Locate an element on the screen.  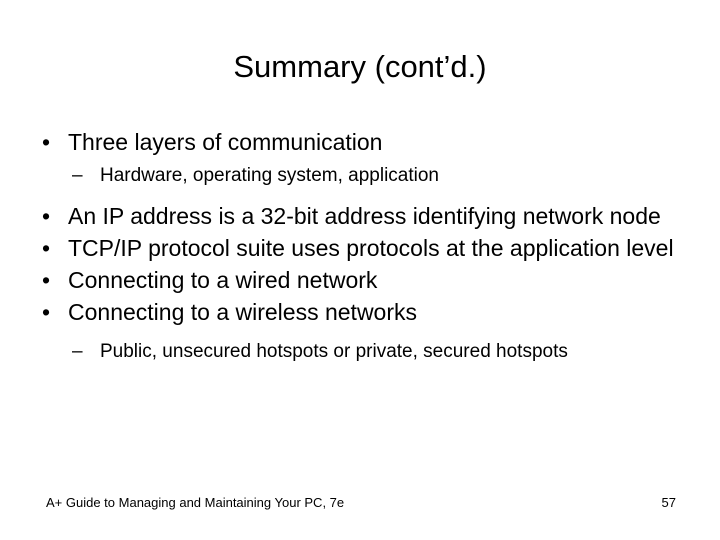
list-item-label: Three layers of communication is located at coordinates (225, 142).